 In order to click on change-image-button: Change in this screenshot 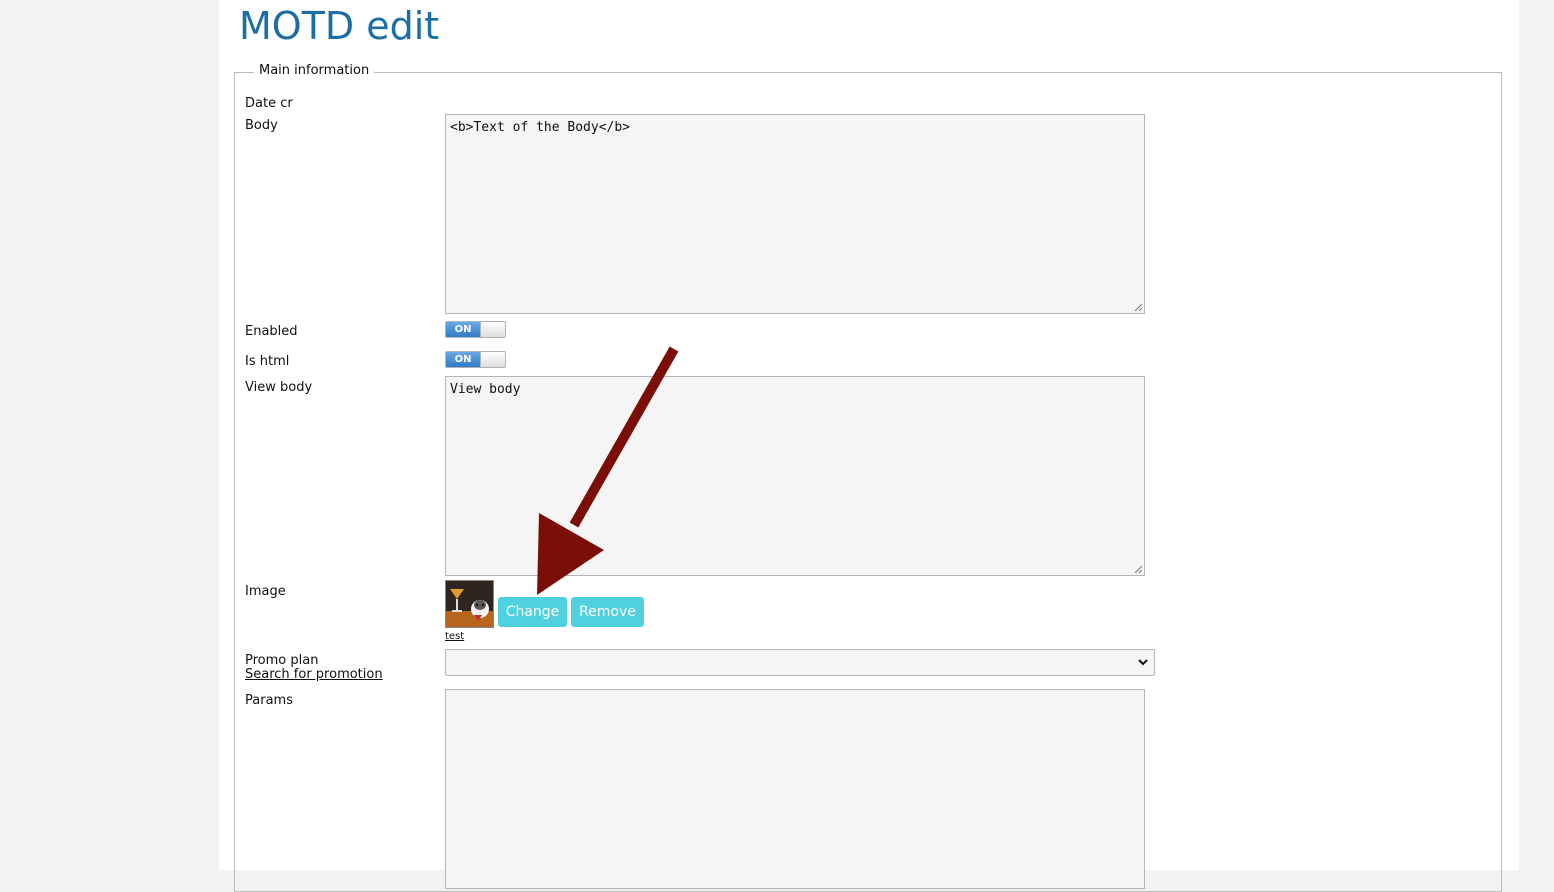, I will do `click(532, 612)`.